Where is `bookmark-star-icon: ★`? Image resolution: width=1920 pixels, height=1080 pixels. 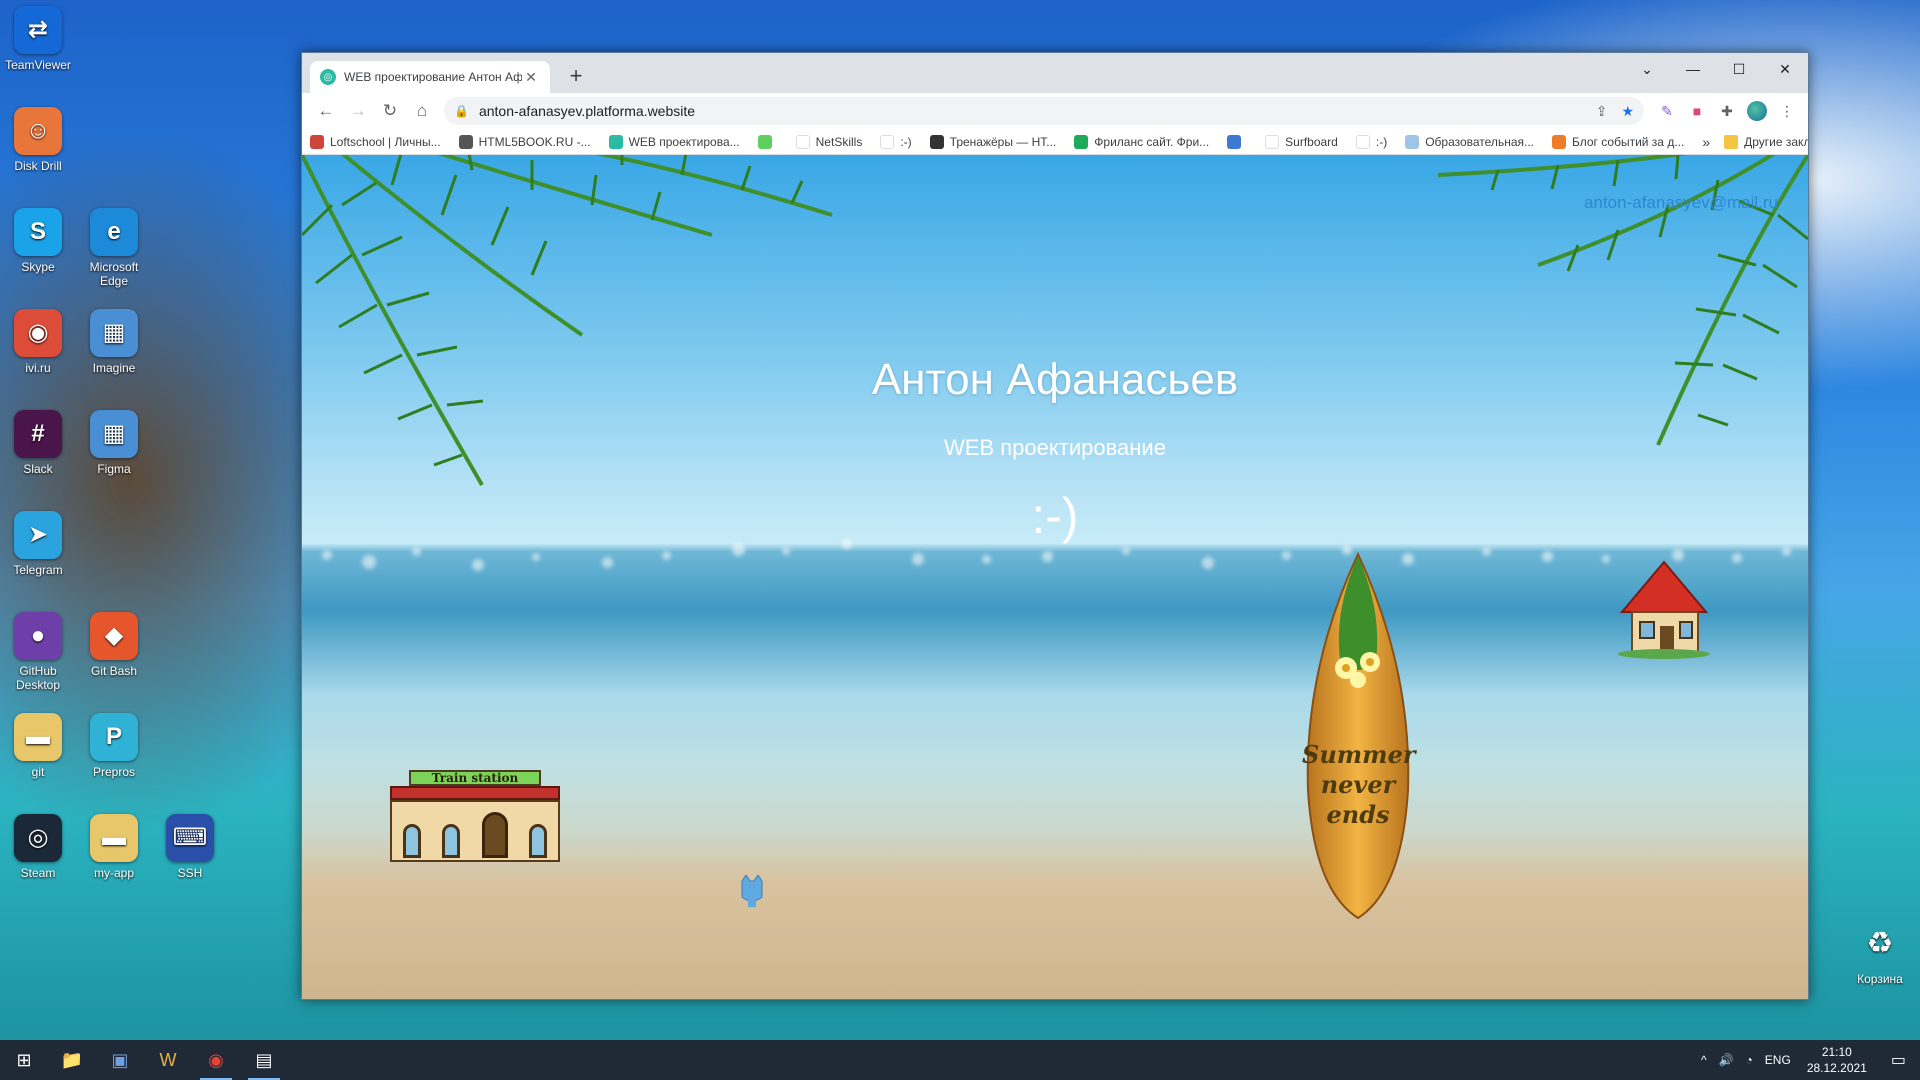
bookmark-star-icon: ★ is located at coordinates (1627, 111).